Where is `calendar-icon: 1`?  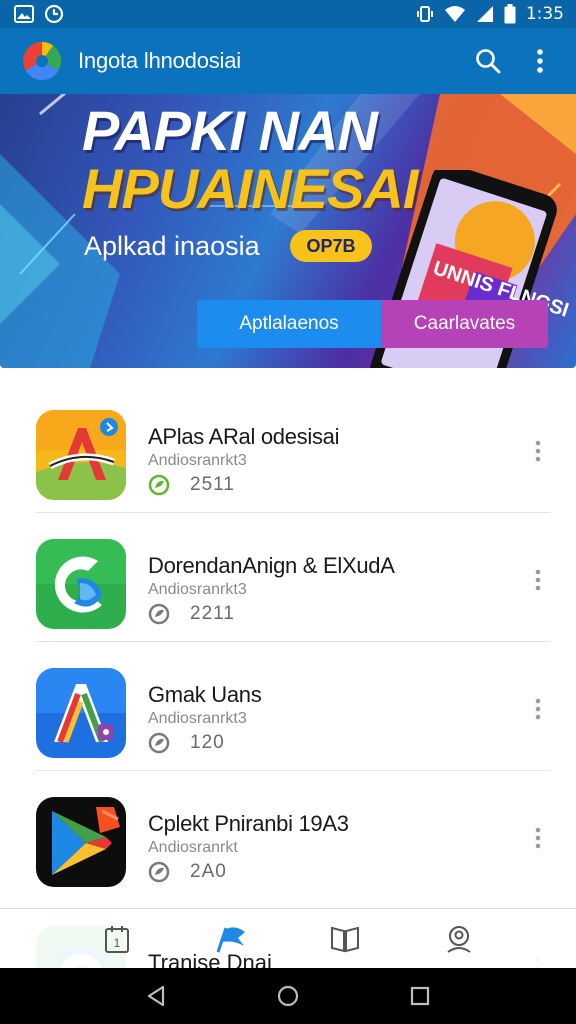 calendar-icon: 1 is located at coordinates (117, 939).